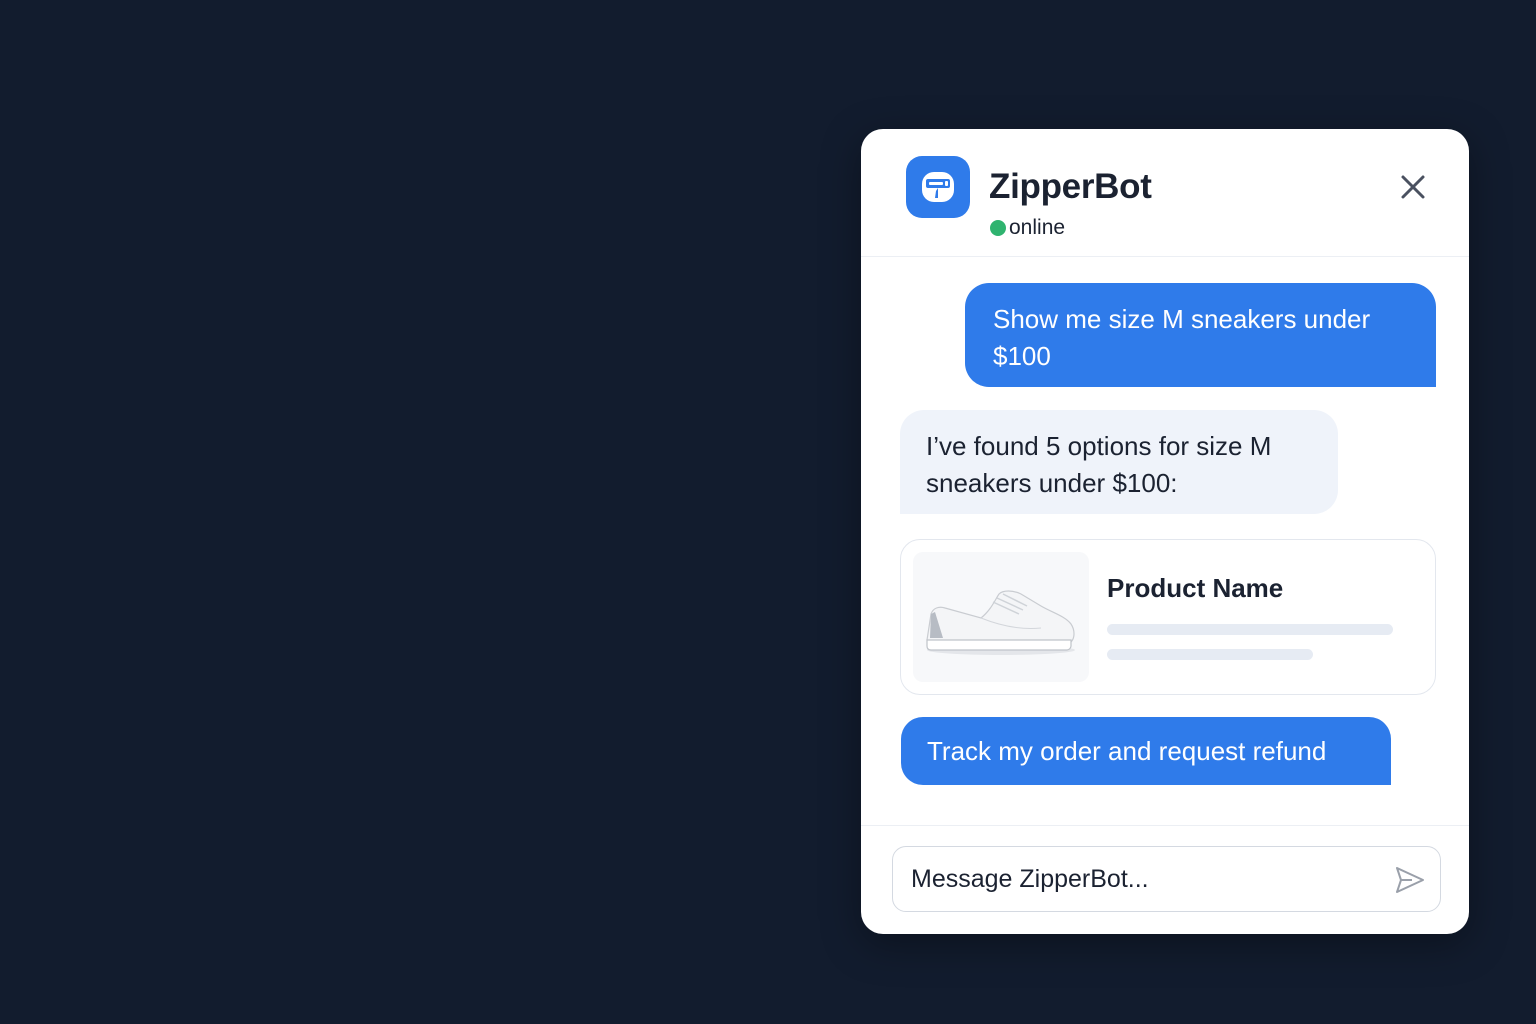 This screenshot has width=1536, height=1024. What do you see at coordinates (1210, 654) in the screenshot?
I see `product-price-placeholder` at bounding box center [1210, 654].